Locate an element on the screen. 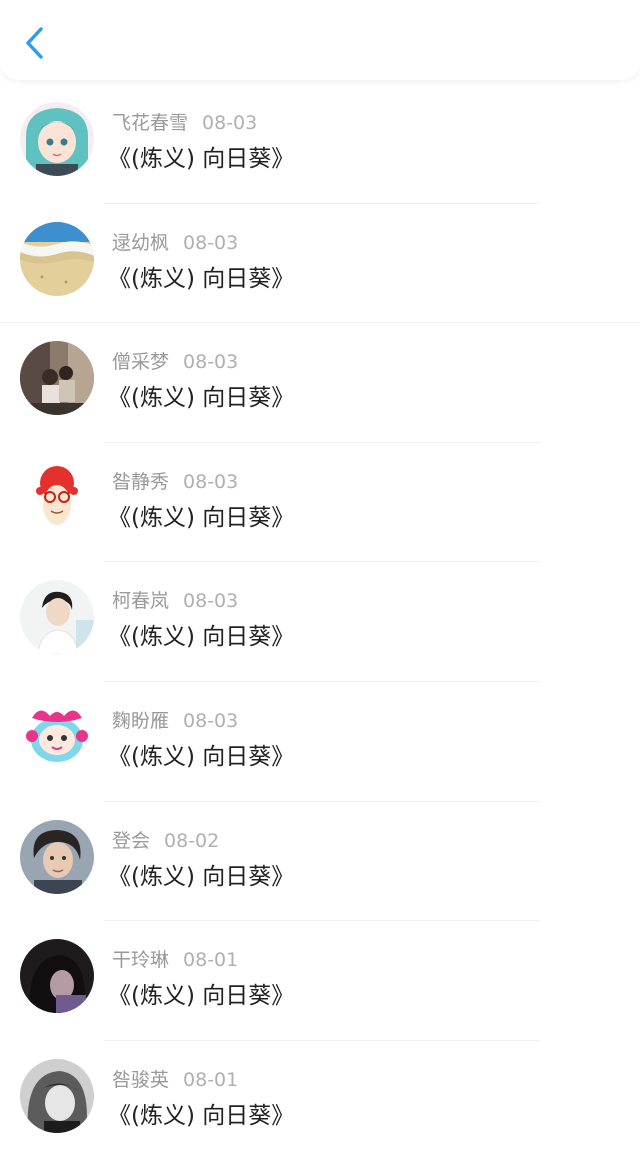  item-meta: 咎骏英 08-01 is located at coordinates (175, 1078).